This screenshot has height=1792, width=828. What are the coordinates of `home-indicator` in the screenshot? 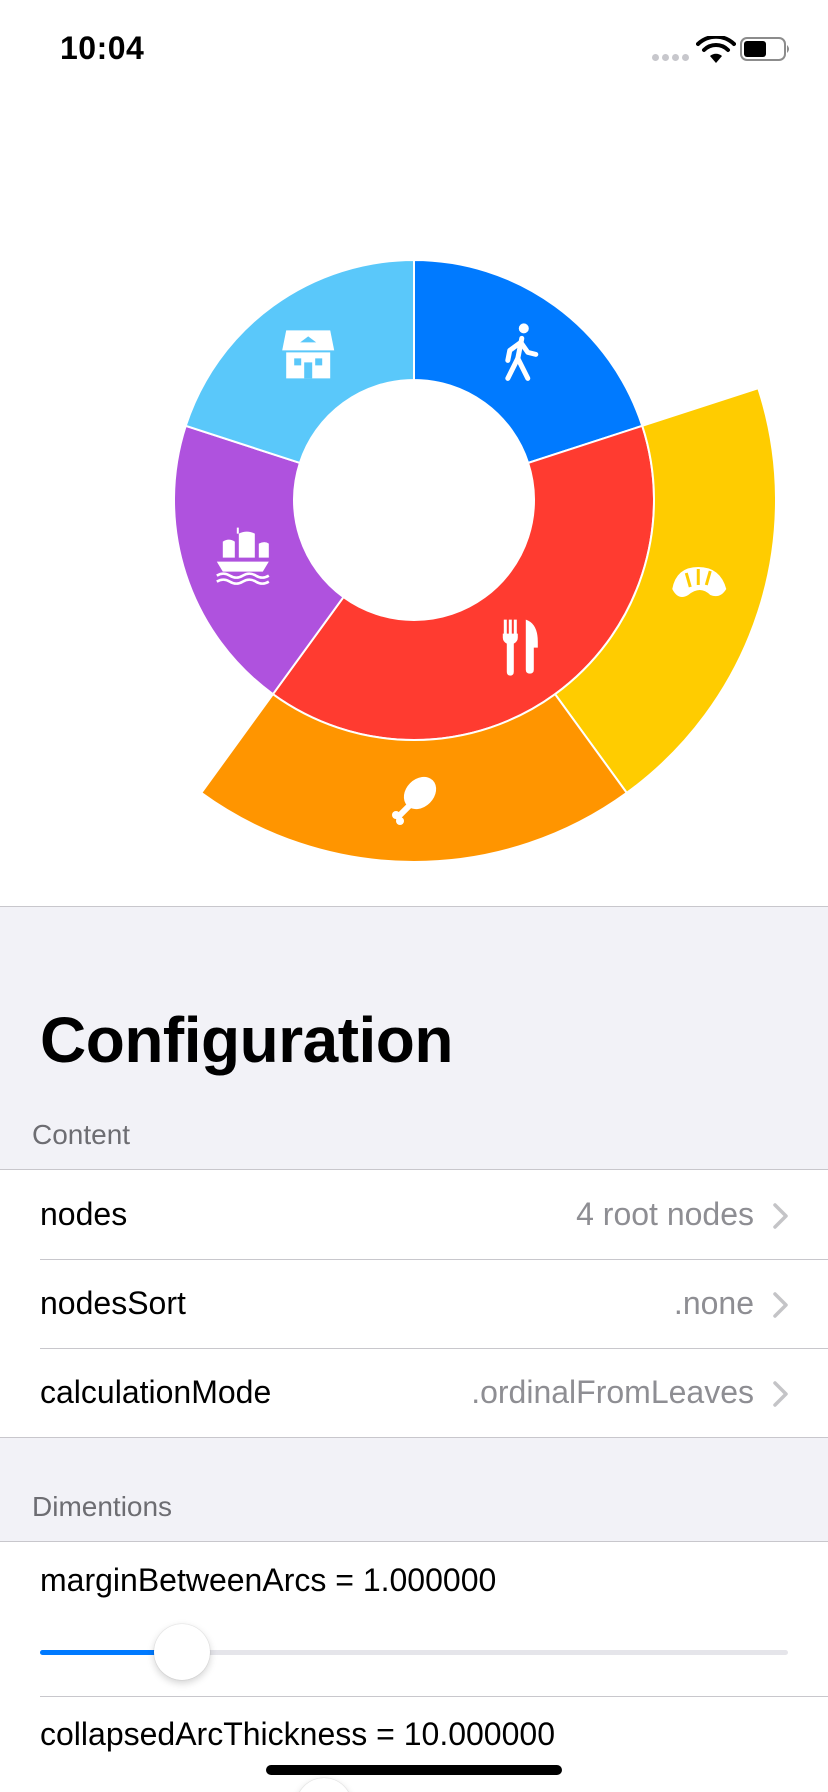 It's located at (414, 1770).